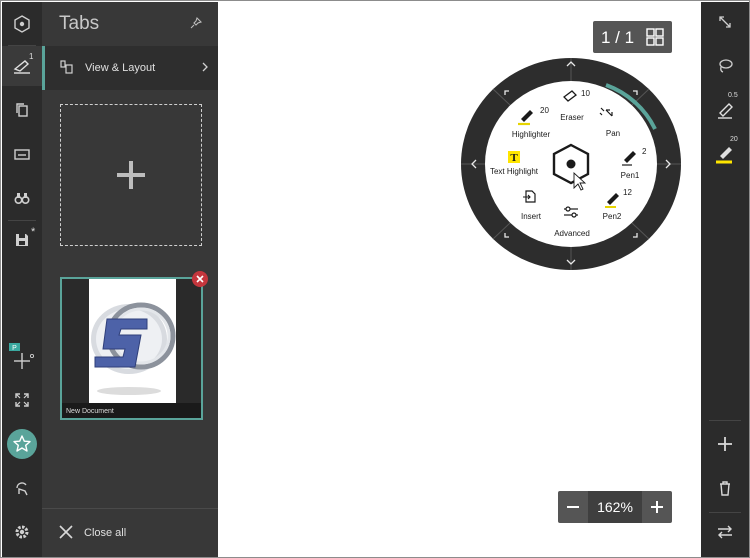  Describe the element at coordinates (531, 134) in the screenshot. I see `highlighter-button: Highlighter` at that location.